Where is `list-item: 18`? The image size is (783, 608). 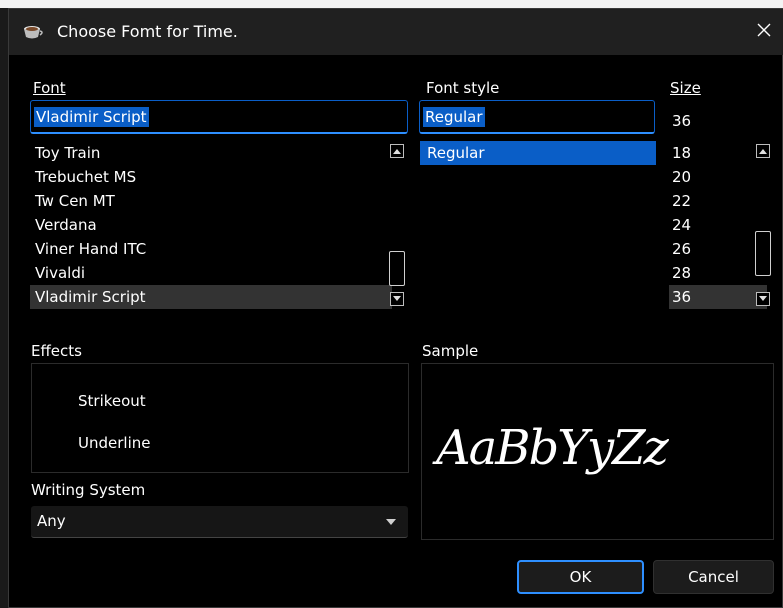
list-item: 18 is located at coordinates (709, 153).